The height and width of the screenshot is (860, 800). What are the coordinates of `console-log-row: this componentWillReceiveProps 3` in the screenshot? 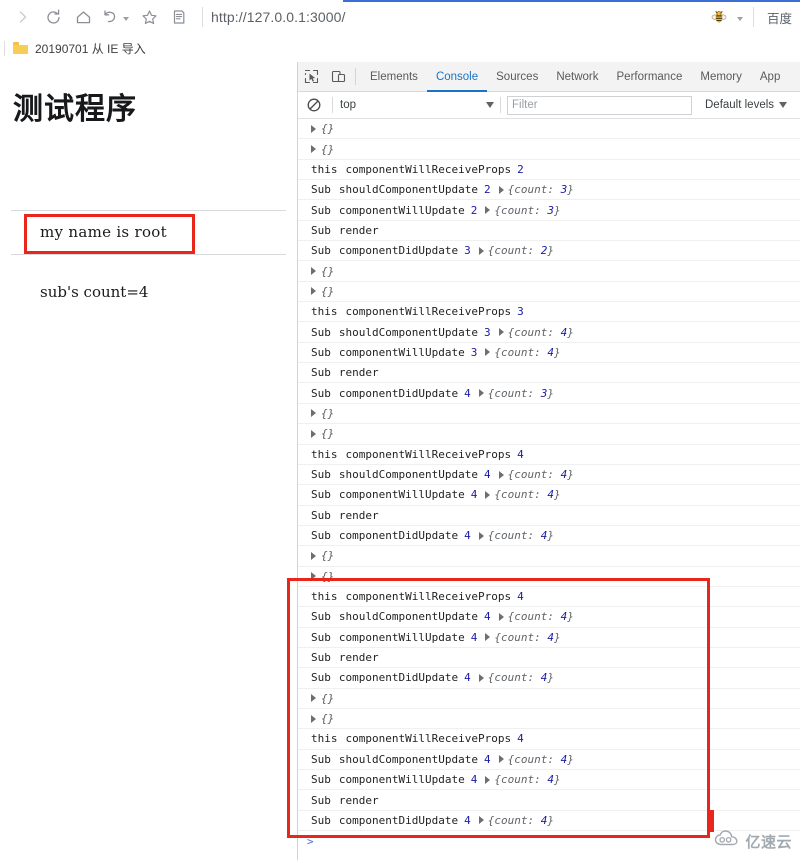 It's located at (549, 312).